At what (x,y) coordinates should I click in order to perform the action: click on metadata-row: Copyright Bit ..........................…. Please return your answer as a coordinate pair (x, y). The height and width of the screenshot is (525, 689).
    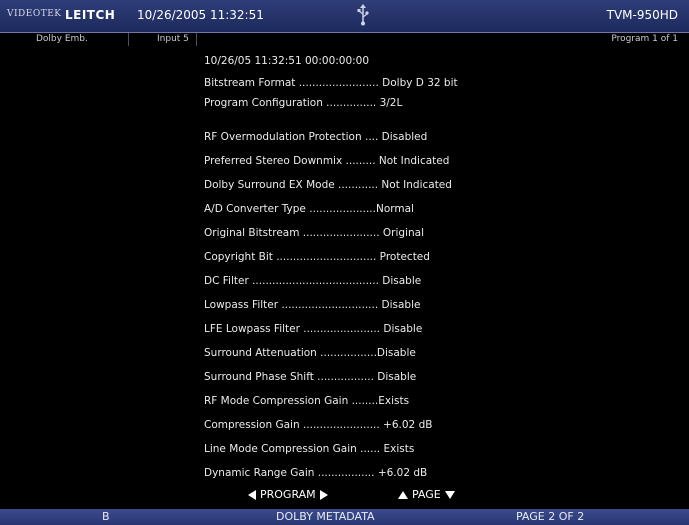
    Looking at the image, I should click on (317, 257).